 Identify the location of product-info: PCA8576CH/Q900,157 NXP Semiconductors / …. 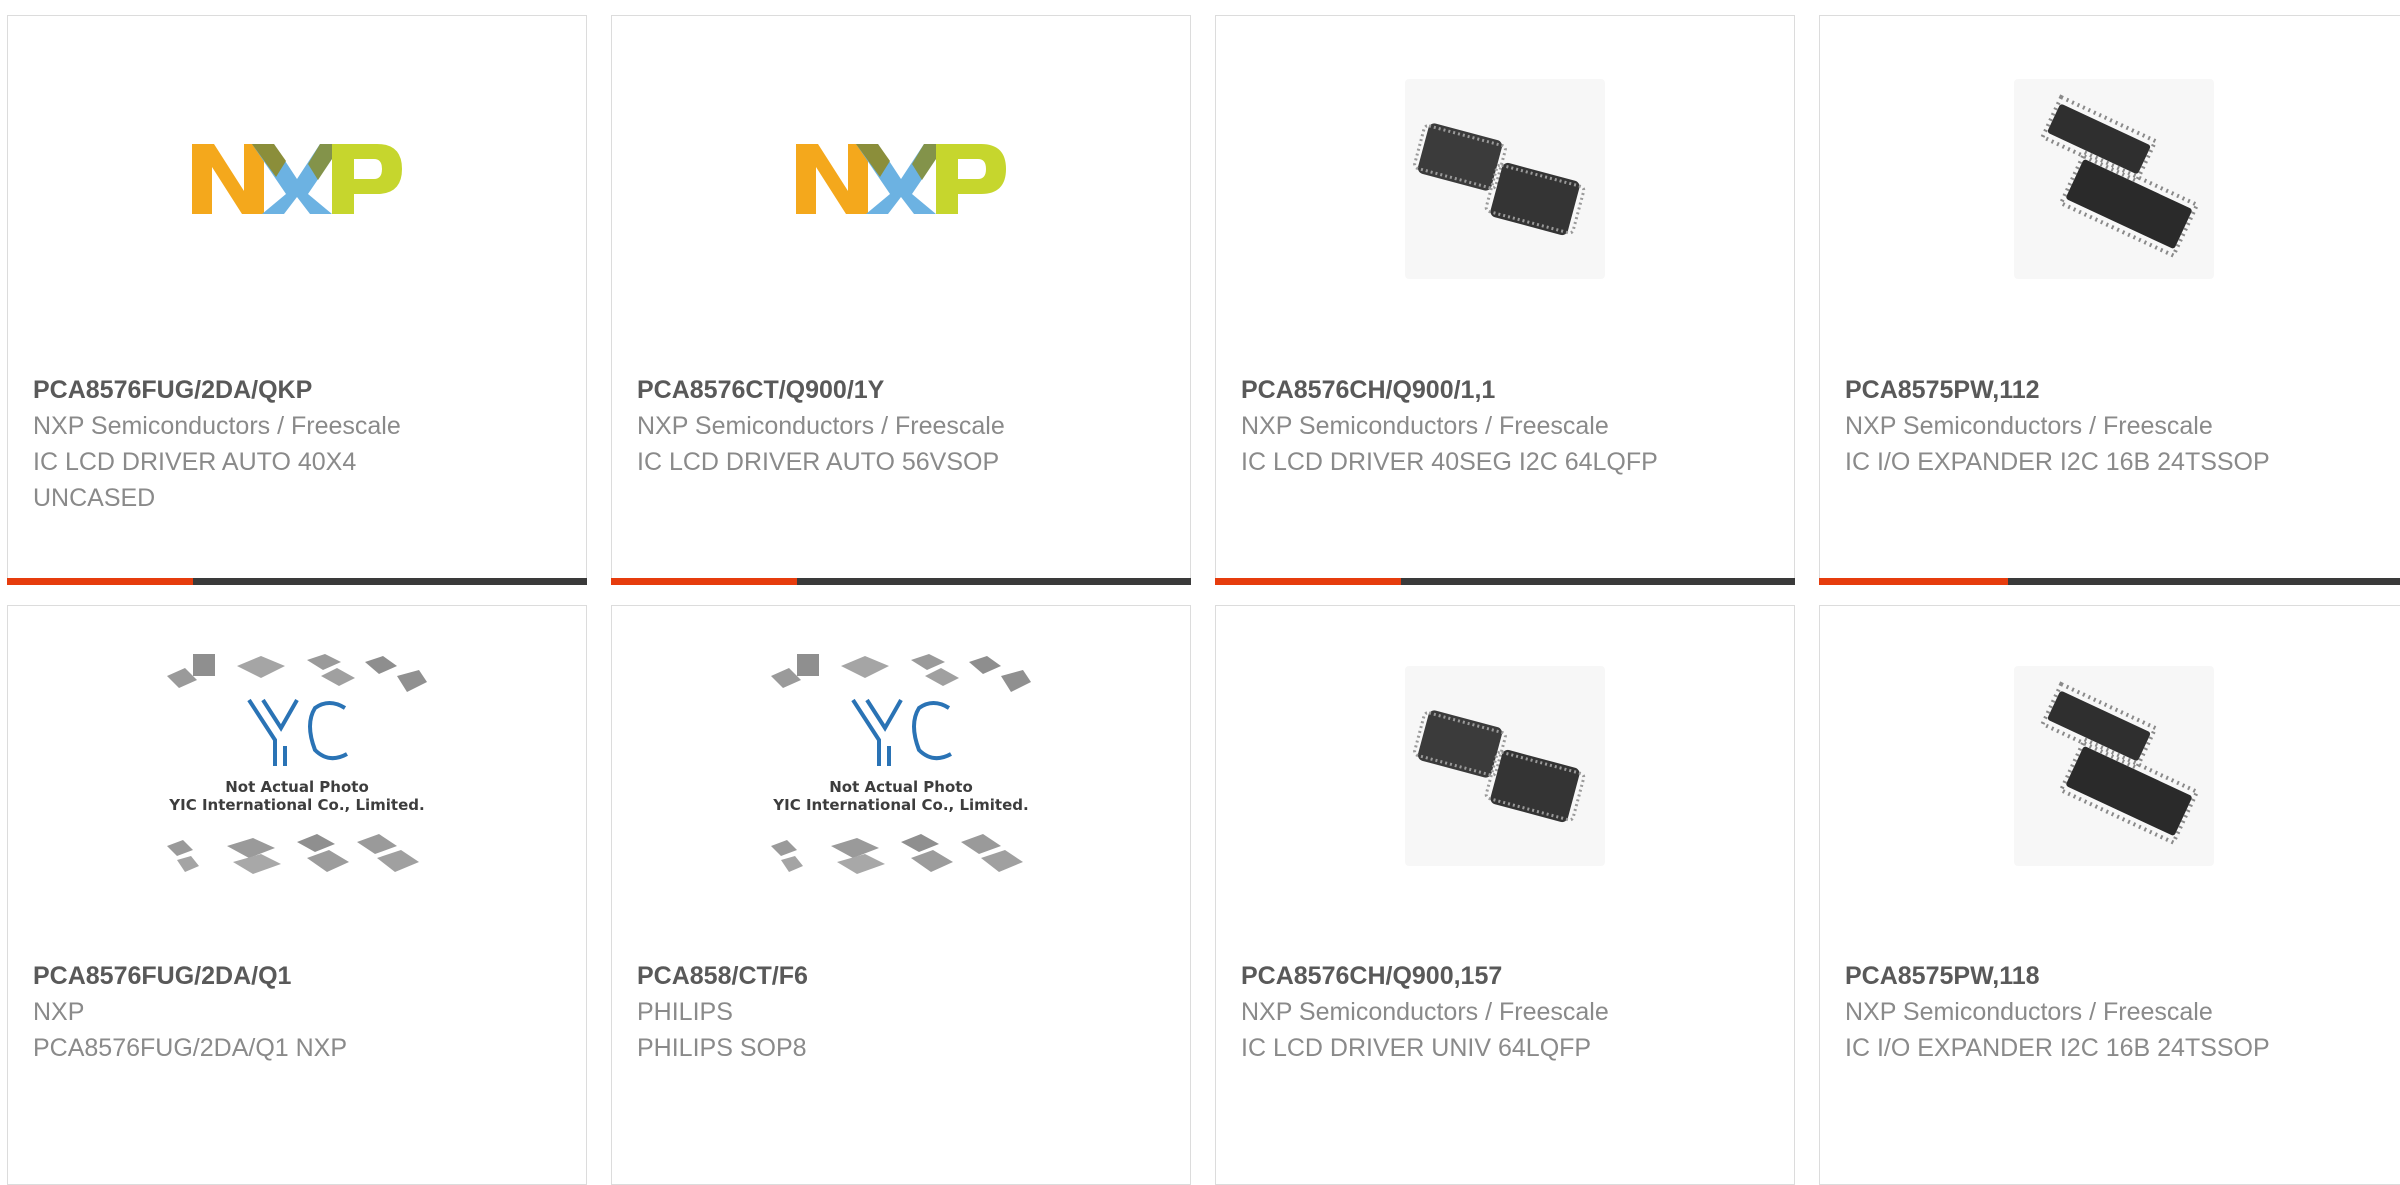
(1507, 1012).